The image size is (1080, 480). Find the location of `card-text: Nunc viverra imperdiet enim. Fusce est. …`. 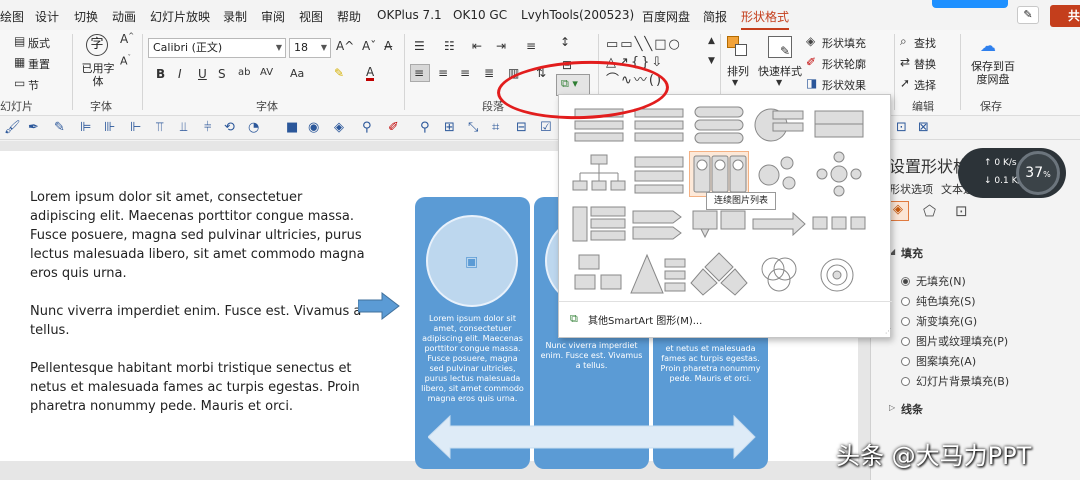

card-text: Nunc viverra imperdiet enim. Fusce est. … is located at coordinates (591, 356).